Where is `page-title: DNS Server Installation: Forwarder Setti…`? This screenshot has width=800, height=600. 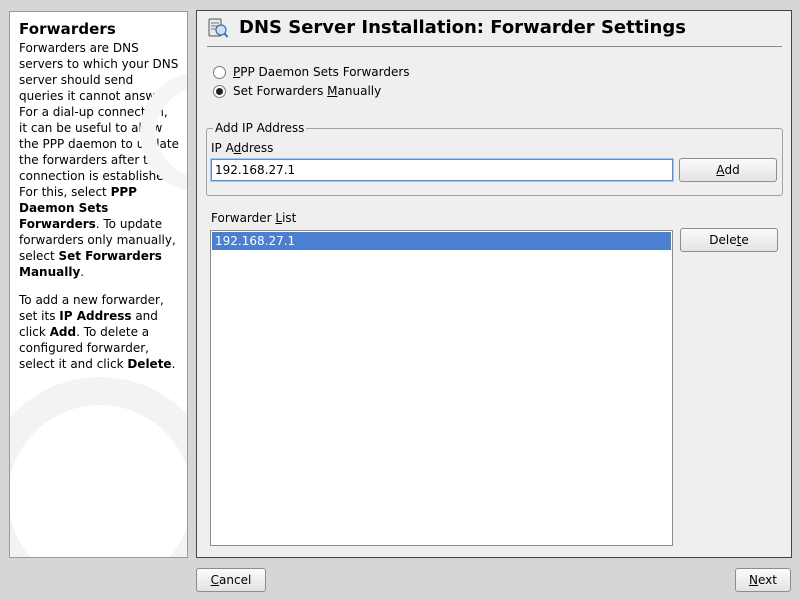
page-title: DNS Server Installation: Forwarder Setti… is located at coordinates (462, 27).